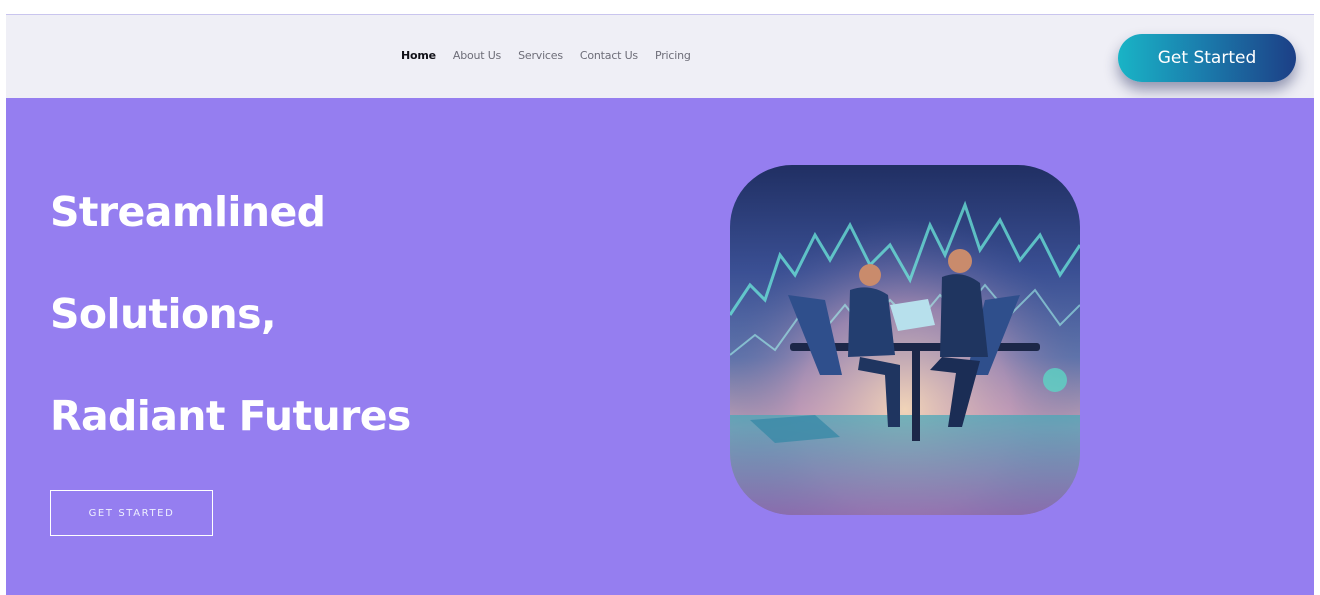  What do you see at coordinates (871, 322) in the screenshot?
I see `left-person-body` at bounding box center [871, 322].